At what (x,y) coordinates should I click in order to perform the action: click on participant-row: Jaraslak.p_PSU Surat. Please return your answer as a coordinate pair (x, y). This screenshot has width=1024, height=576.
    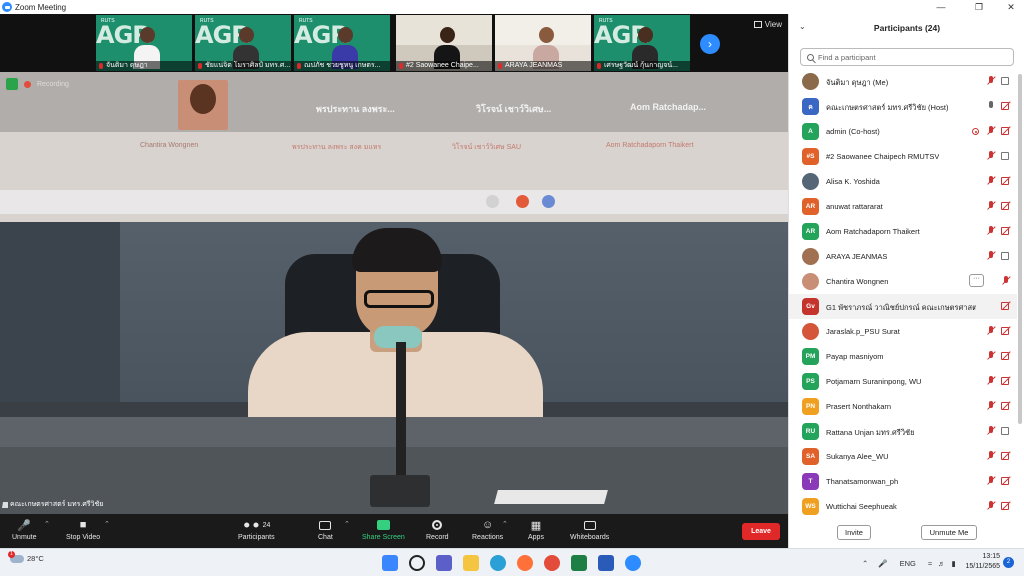
    Looking at the image, I should click on (903, 331).